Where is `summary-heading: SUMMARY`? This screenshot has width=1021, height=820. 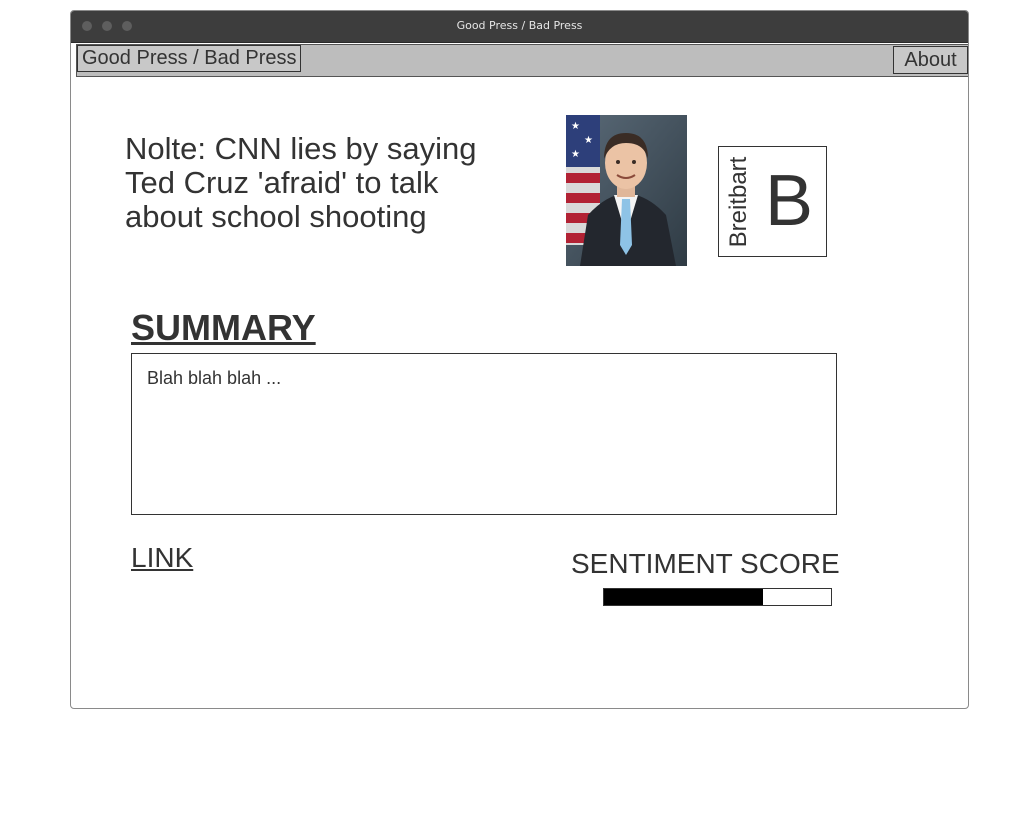 summary-heading: SUMMARY is located at coordinates (223, 327).